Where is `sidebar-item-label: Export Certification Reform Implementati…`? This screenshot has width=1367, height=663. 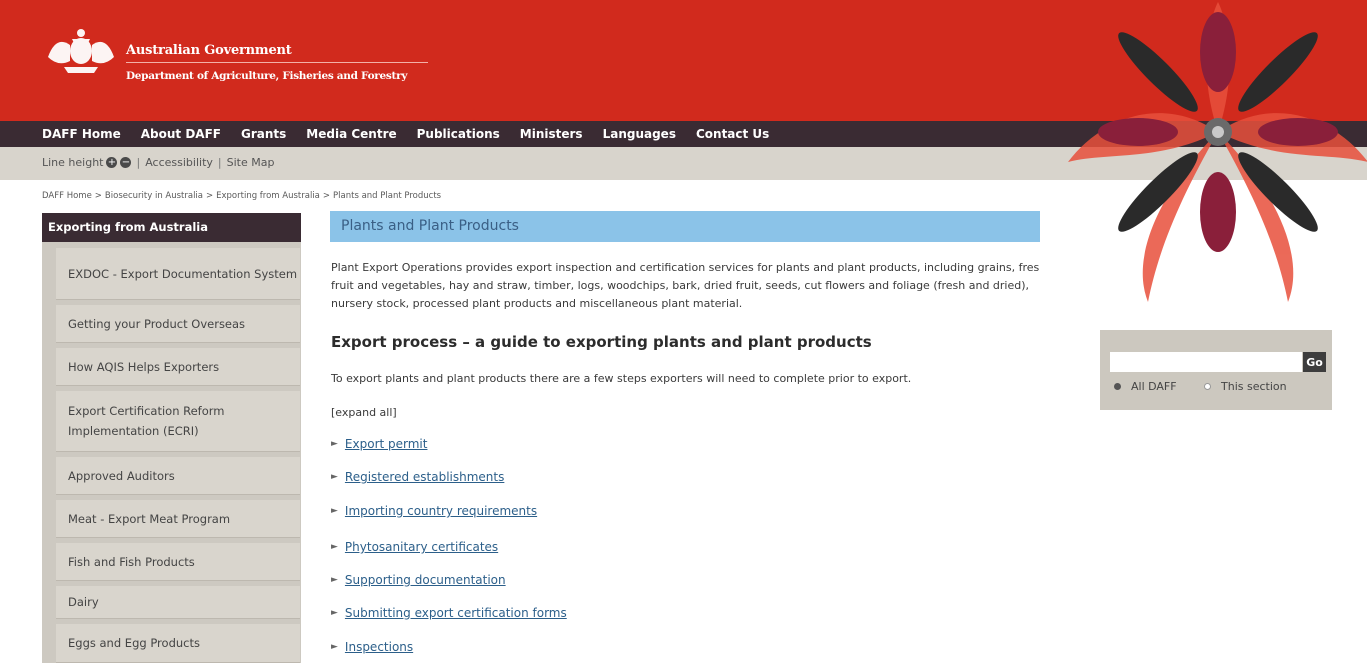
sidebar-item-label: Export Certification Reform Implementati… is located at coordinates (146, 421).